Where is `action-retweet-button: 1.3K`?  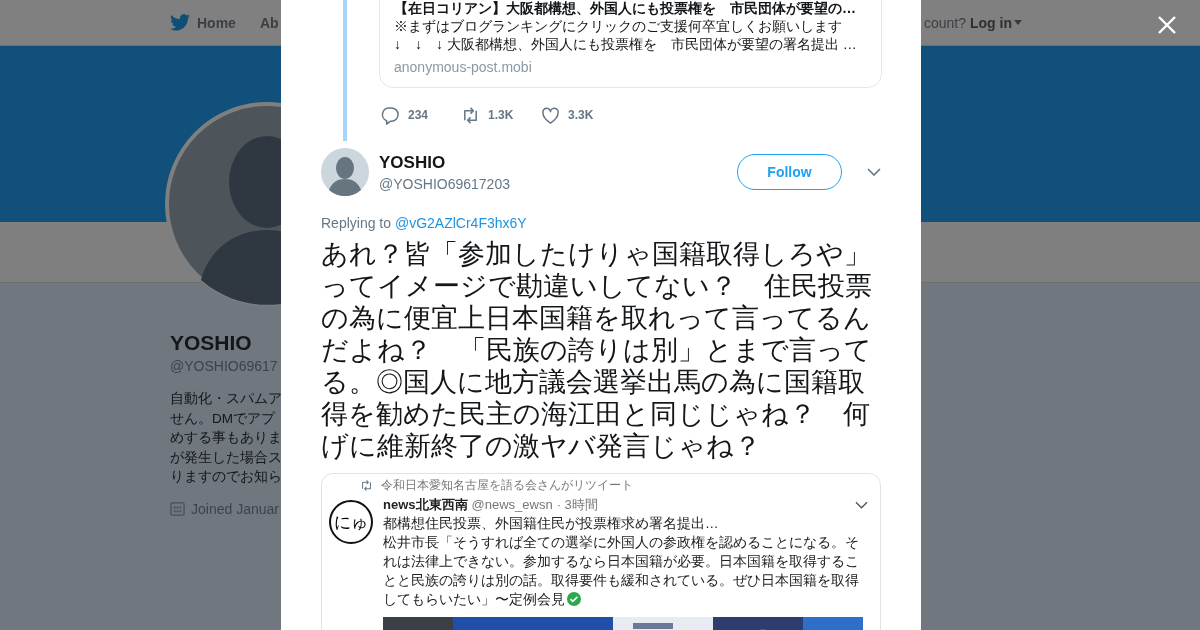
action-retweet-button: 1.3K is located at coordinates (501, 115).